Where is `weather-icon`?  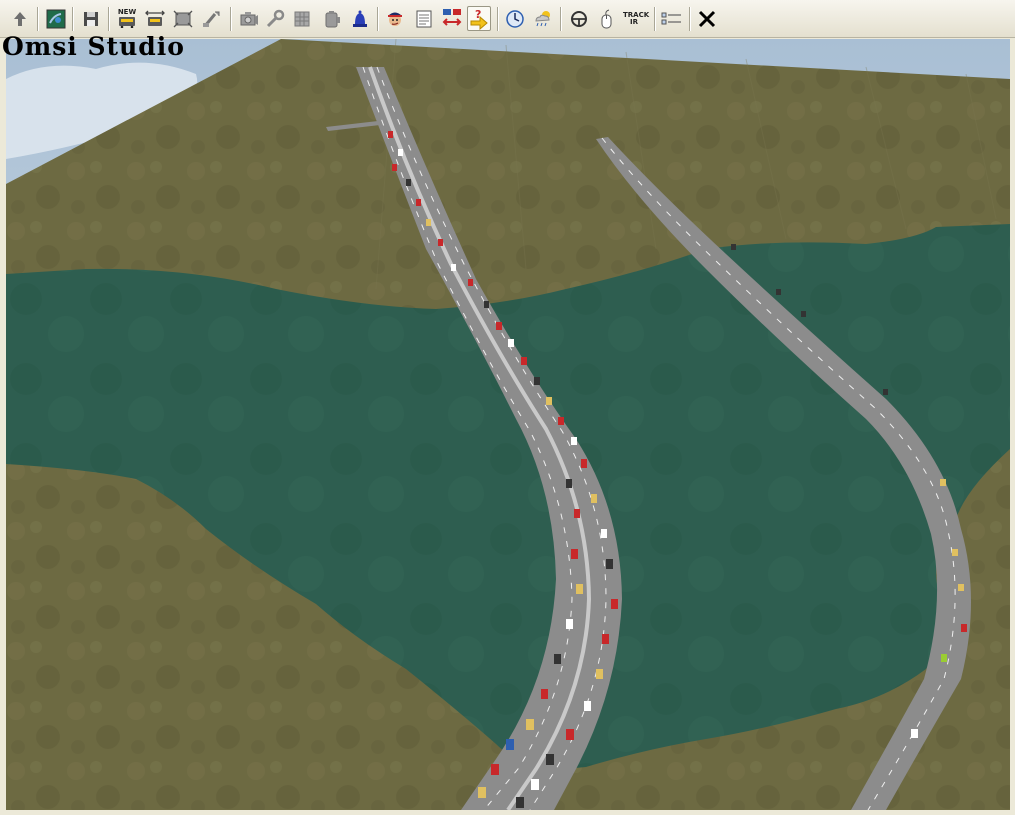
weather-icon is located at coordinates (543, 18).